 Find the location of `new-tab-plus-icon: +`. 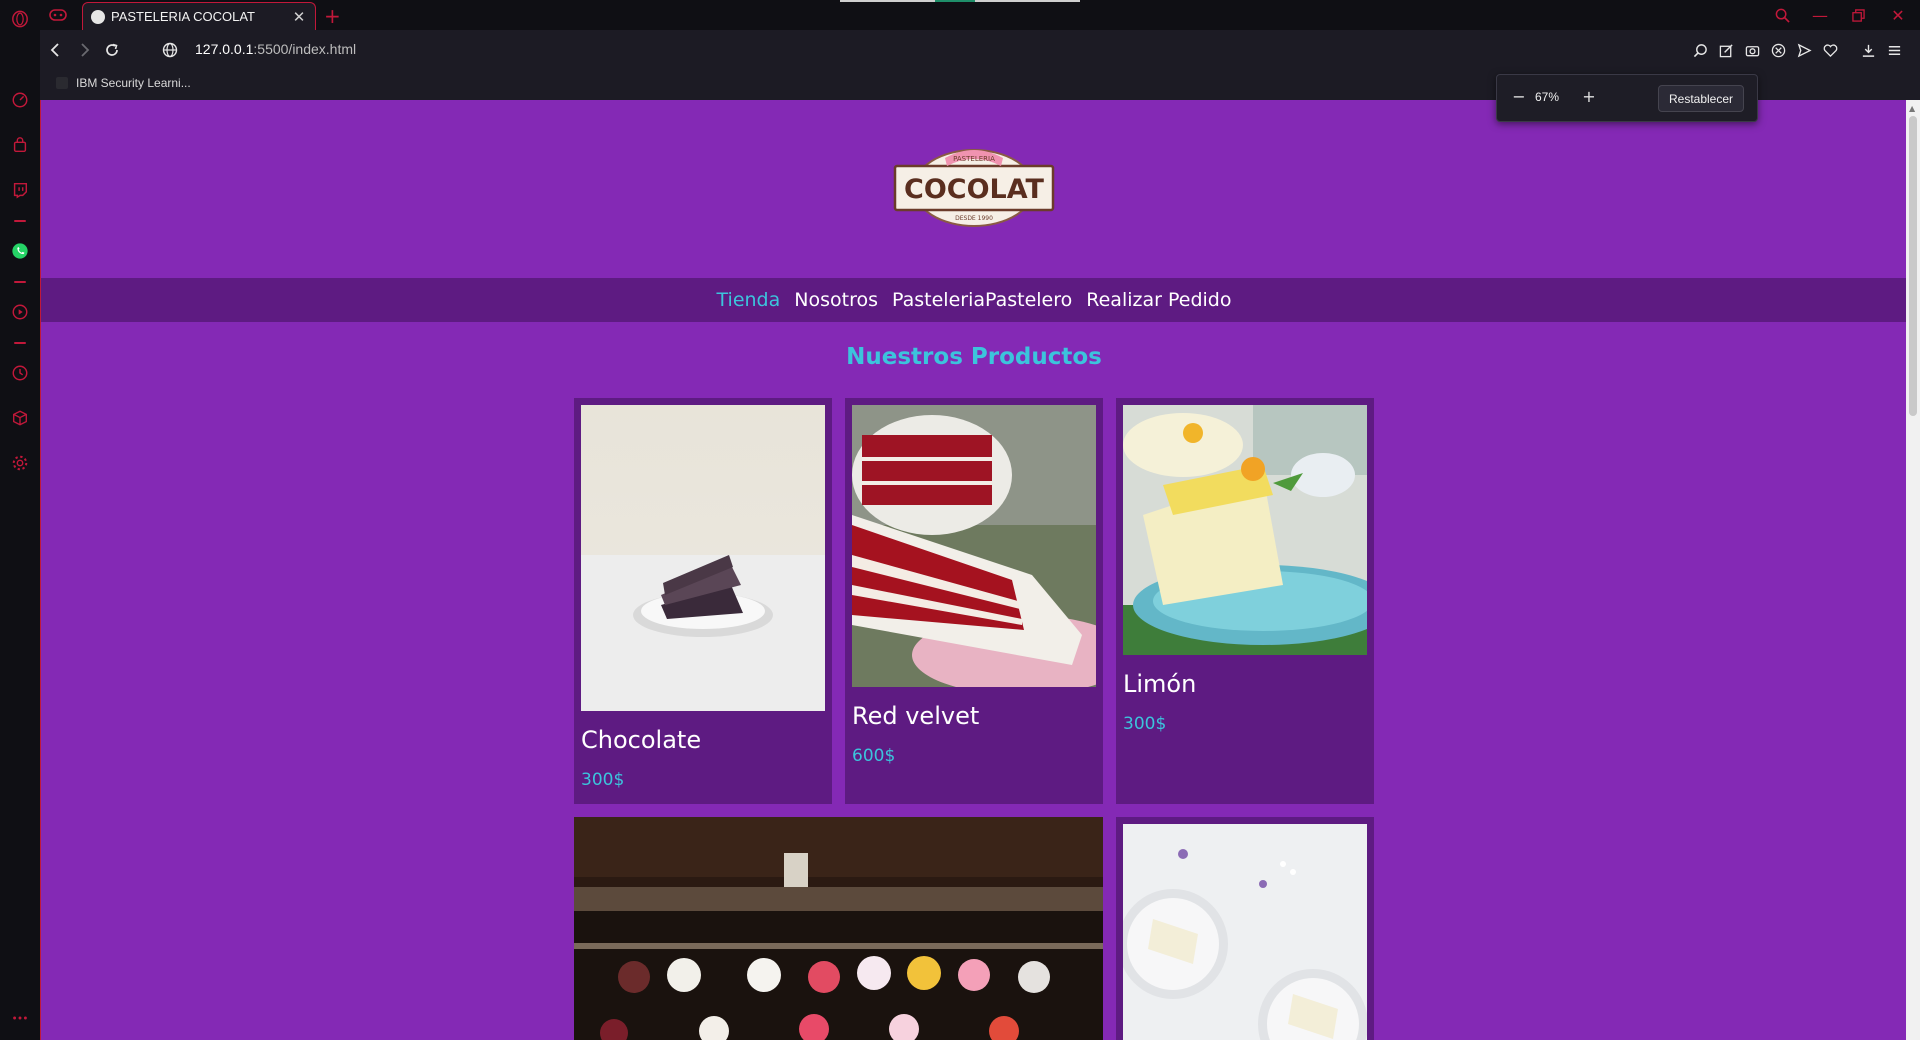

new-tab-plus-icon: + is located at coordinates (332, 16).